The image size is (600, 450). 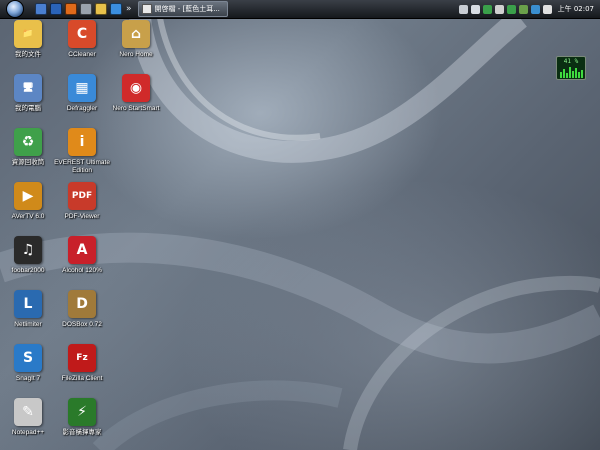 I want to click on my-documents-icon: 📁, so click(x=28, y=34).